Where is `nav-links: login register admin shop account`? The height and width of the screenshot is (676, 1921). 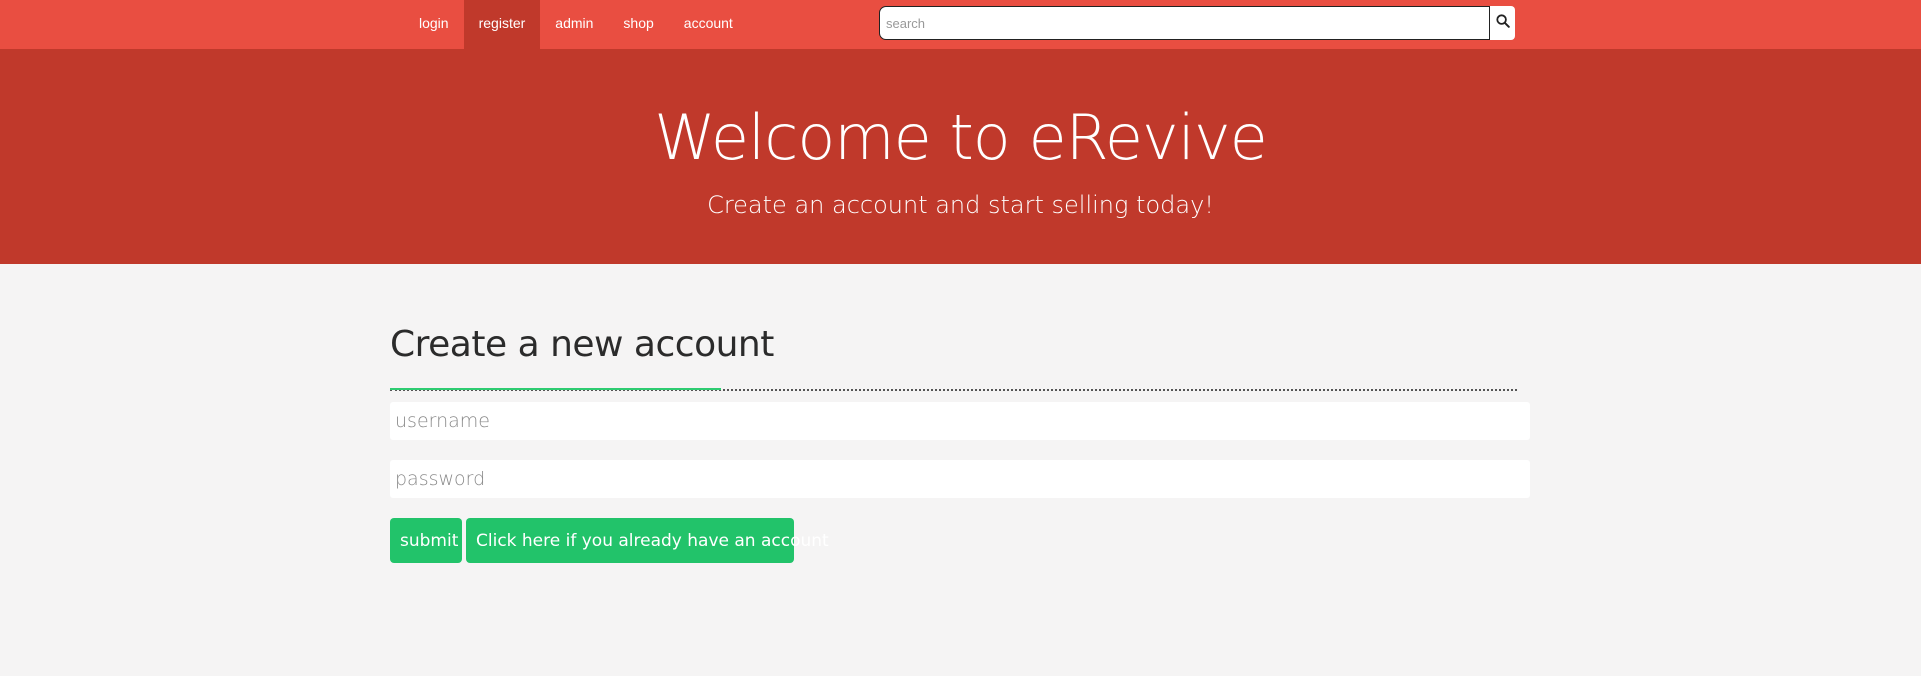
nav-links: login register admin shop account is located at coordinates (576, 24).